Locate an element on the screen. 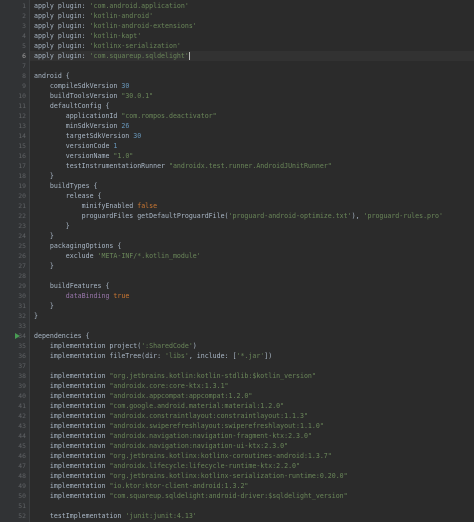 The height and width of the screenshot is (522, 474). code-line: testImplementation 'junit:junit:4.13' is located at coordinates (252, 516).